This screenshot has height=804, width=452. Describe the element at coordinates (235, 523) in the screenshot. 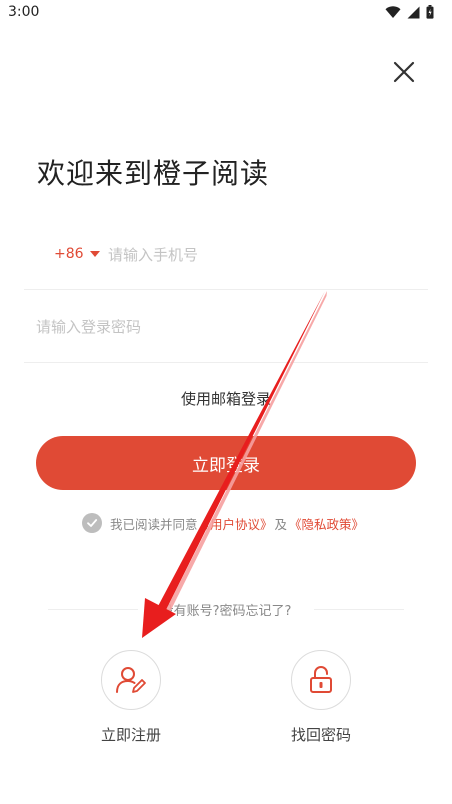

I see `user-agreement-link: 《用户协议》` at that location.